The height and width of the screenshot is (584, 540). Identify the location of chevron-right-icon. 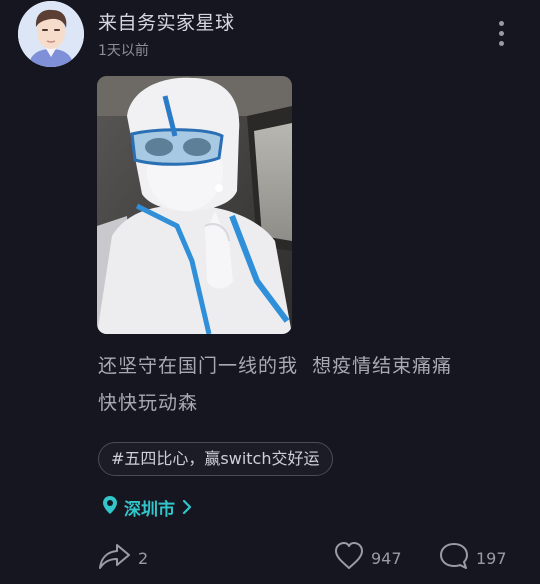
(187, 507).